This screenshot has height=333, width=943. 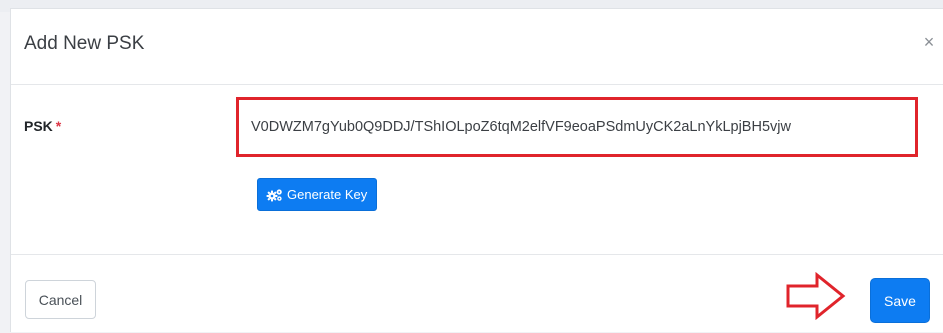 I want to click on modal-title: Add New PSK, so click(x=84, y=43).